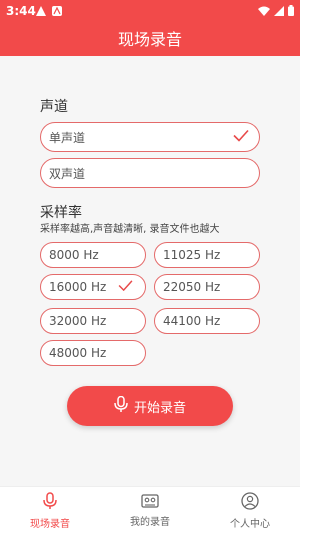 The height and width of the screenshot is (533, 320). I want to click on start-recording-button: 开始录音, so click(150, 406).